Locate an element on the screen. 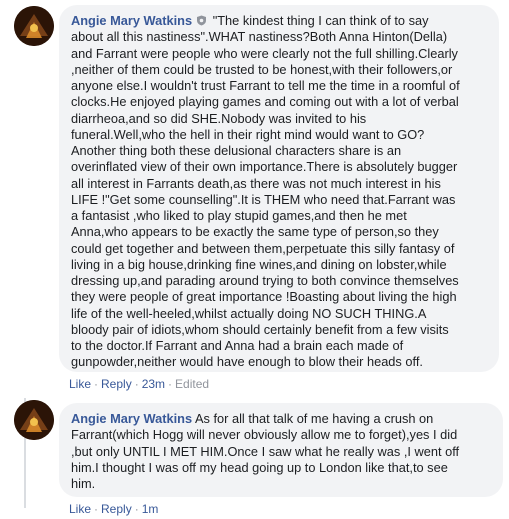  timestamp: 1m is located at coordinates (150, 509).